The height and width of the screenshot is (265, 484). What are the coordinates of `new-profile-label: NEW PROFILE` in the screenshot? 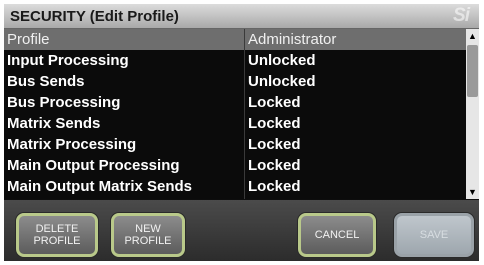 It's located at (148, 235).